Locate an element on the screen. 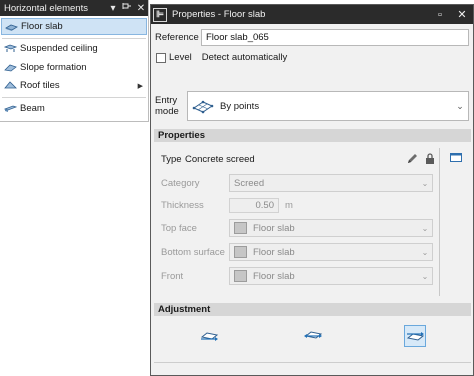  entry-mode-label: Entry mode is located at coordinates (171, 106).